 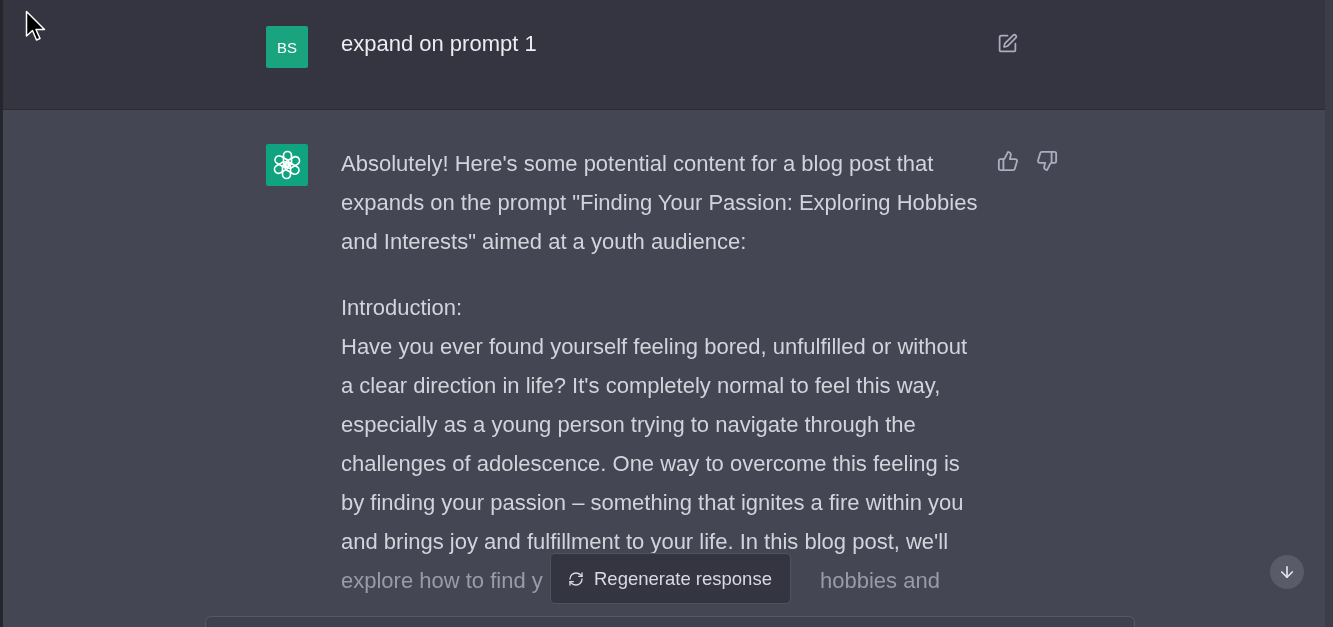 What do you see at coordinates (287, 165) in the screenshot?
I see `flower-logo-icon` at bounding box center [287, 165].